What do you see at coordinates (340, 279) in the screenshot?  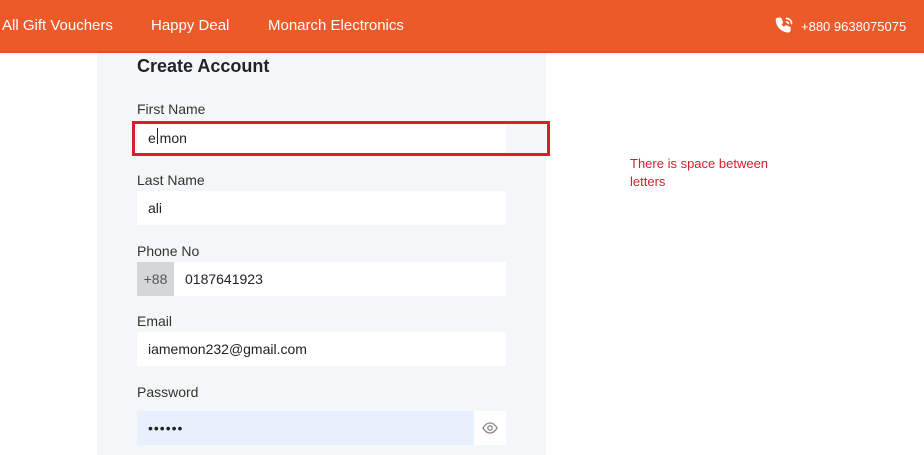 I see `phone-input` at bounding box center [340, 279].